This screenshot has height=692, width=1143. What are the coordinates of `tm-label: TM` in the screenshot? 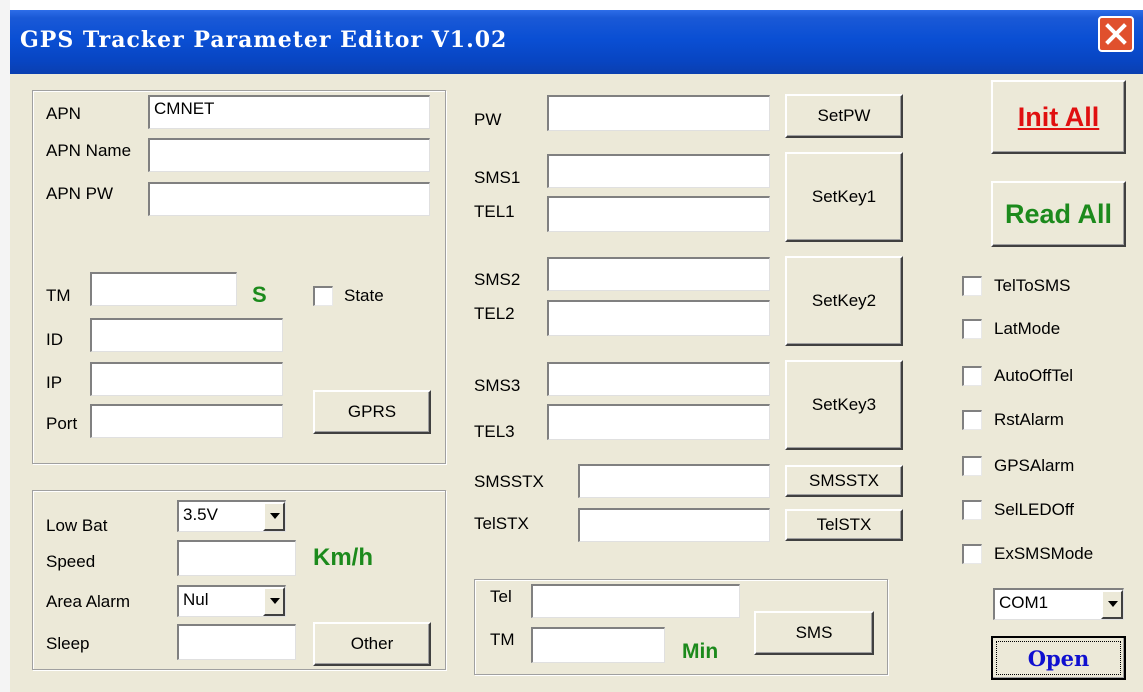 It's located at (58, 295).